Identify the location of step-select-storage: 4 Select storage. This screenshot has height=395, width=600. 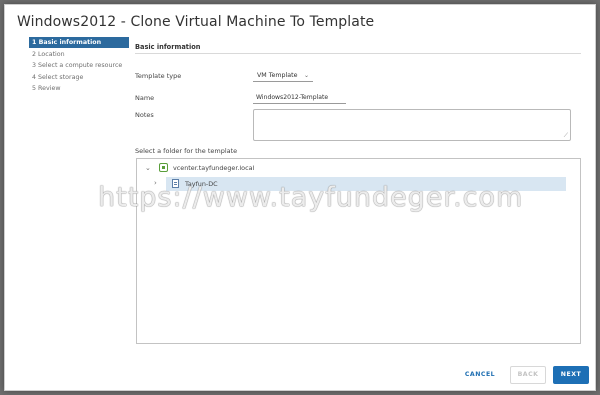
(79, 77).